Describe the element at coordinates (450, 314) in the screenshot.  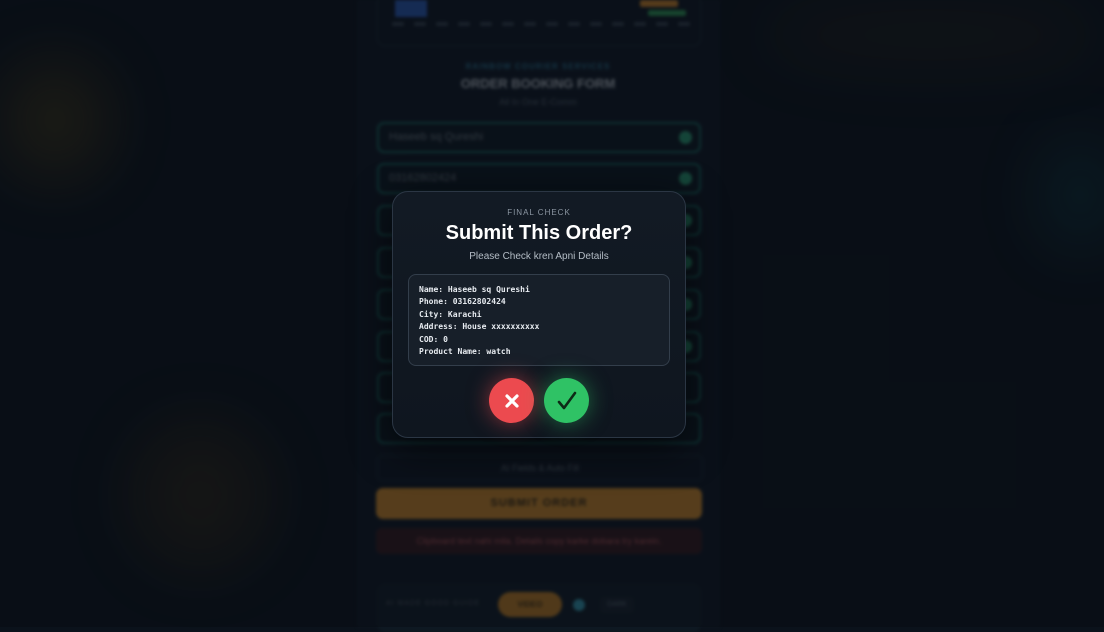
I see `detail-line: City: Karachi` at that location.